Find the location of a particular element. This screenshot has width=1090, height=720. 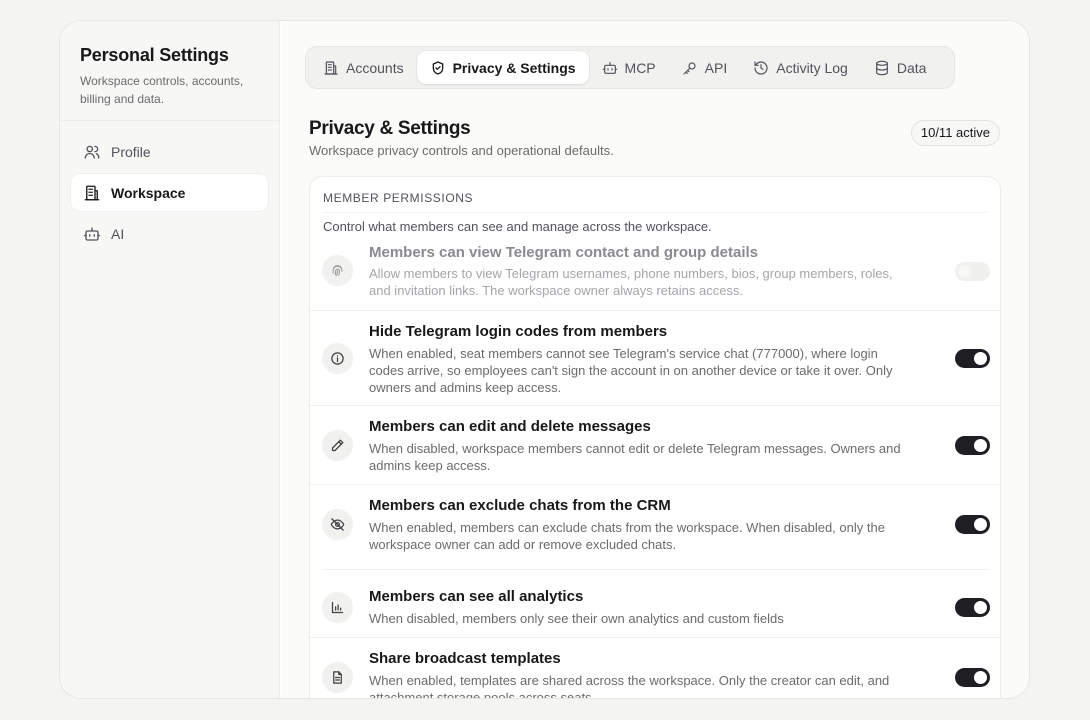

sidebar-nav: Profile Workspace AI is located at coordinates (169, 194).